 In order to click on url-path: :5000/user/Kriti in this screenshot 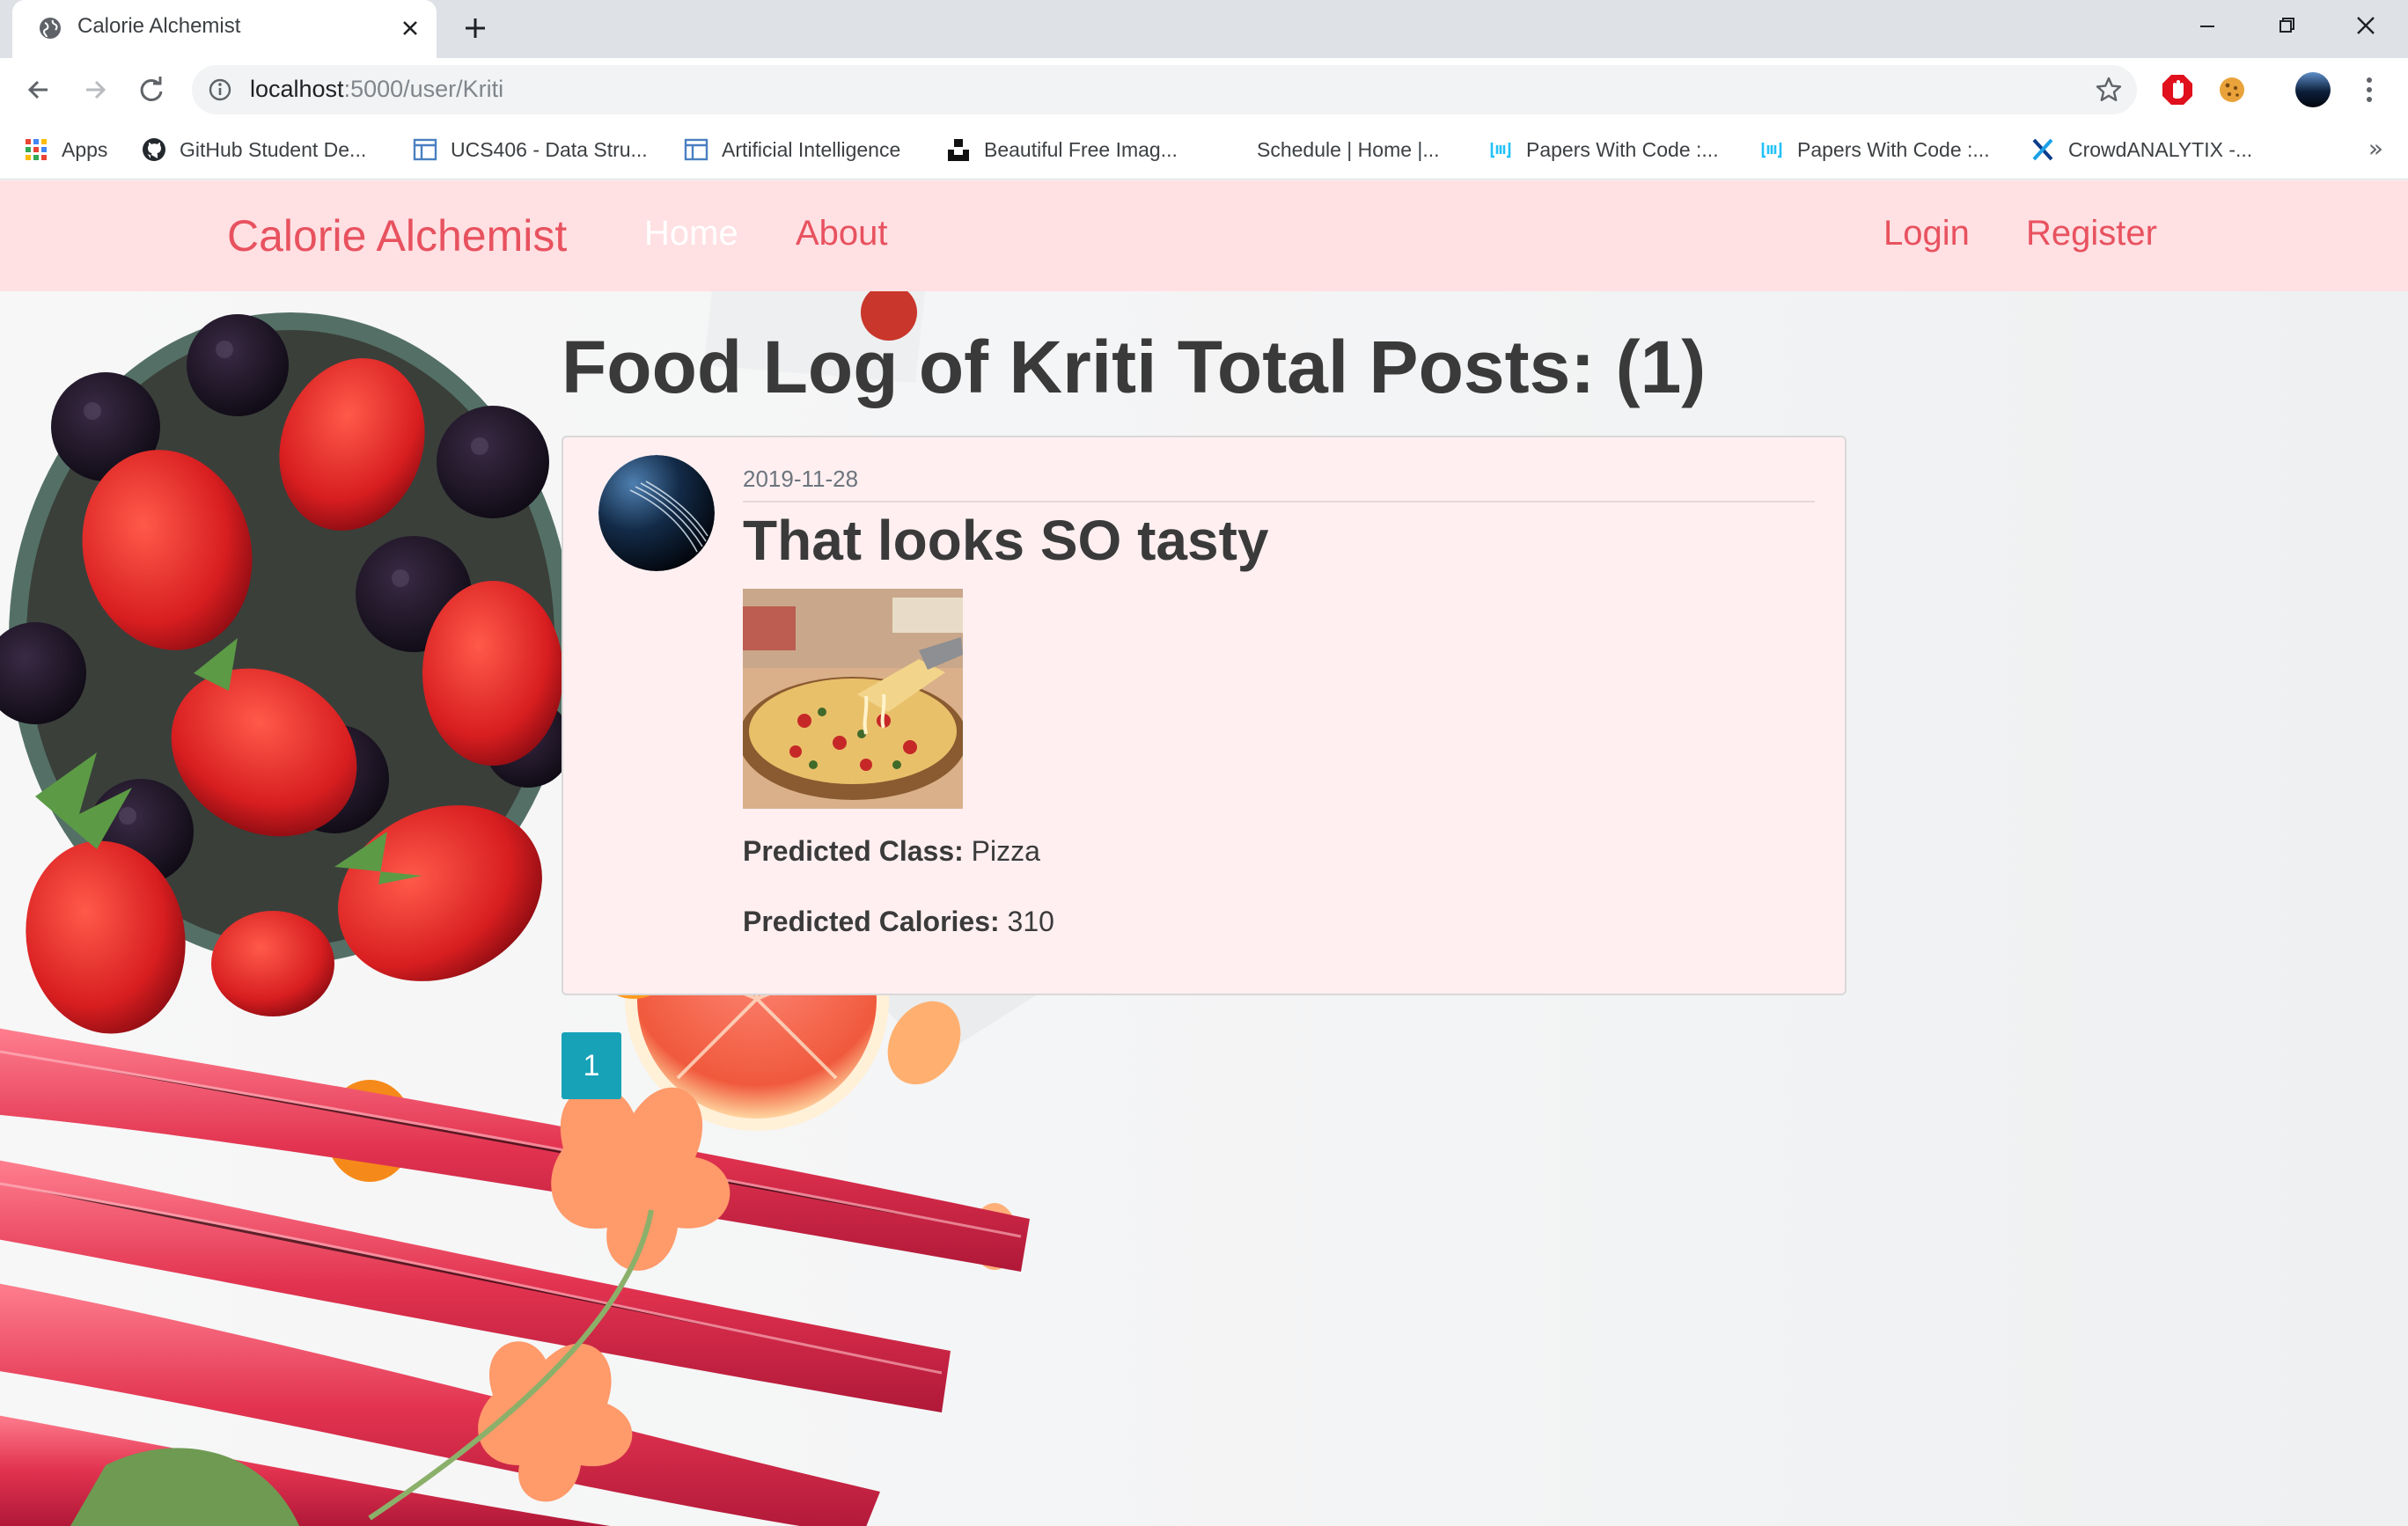, I will do `click(423, 89)`.